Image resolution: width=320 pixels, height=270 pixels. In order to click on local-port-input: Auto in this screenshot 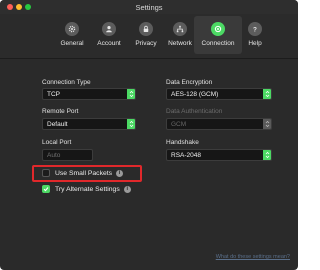, I will do `click(67, 155)`.